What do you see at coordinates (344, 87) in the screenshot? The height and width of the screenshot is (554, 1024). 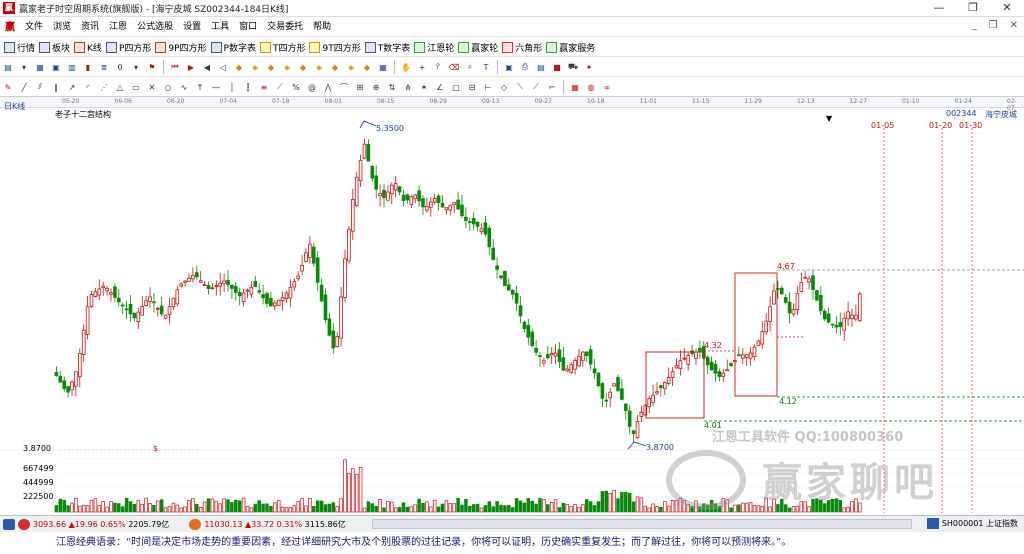 I see `cycle-icon: ⌒` at bounding box center [344, 87].